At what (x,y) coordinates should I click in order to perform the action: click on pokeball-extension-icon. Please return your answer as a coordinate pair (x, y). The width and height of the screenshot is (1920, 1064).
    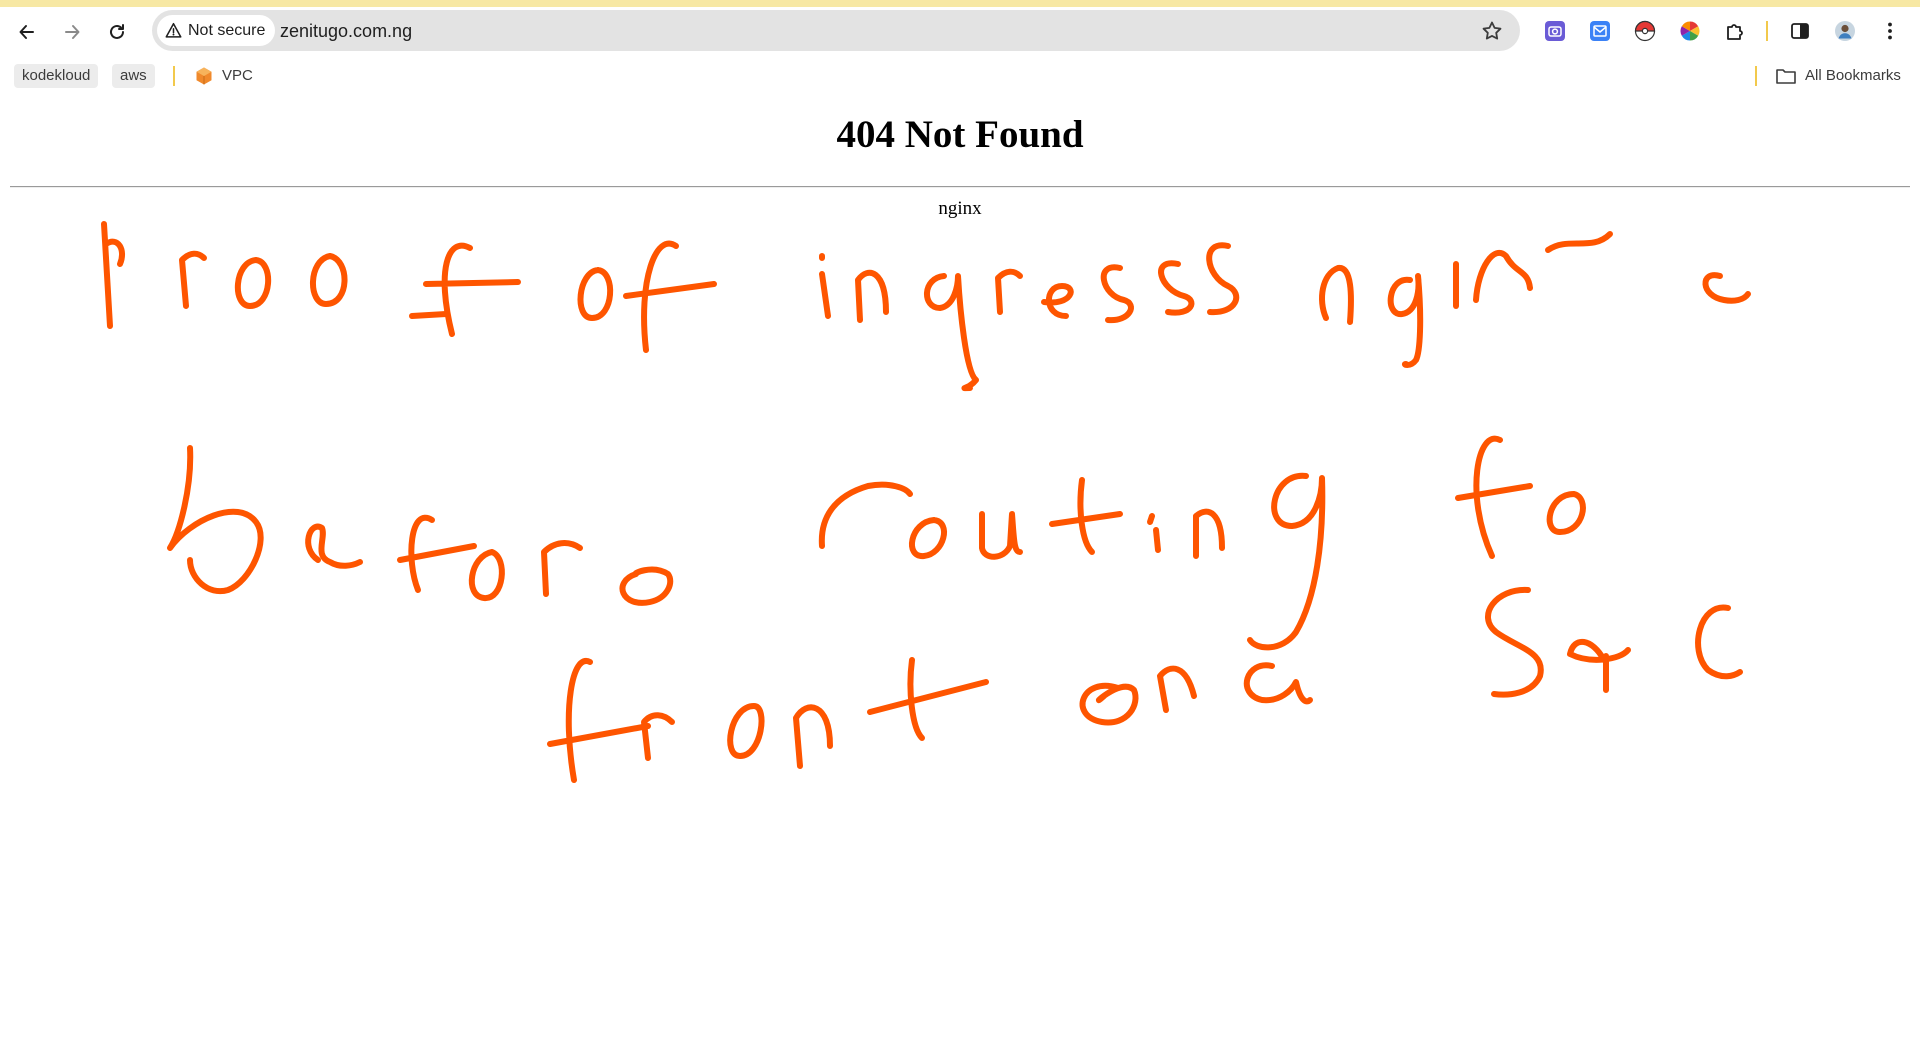
    Looking at the image, I should click on (1645, 31).